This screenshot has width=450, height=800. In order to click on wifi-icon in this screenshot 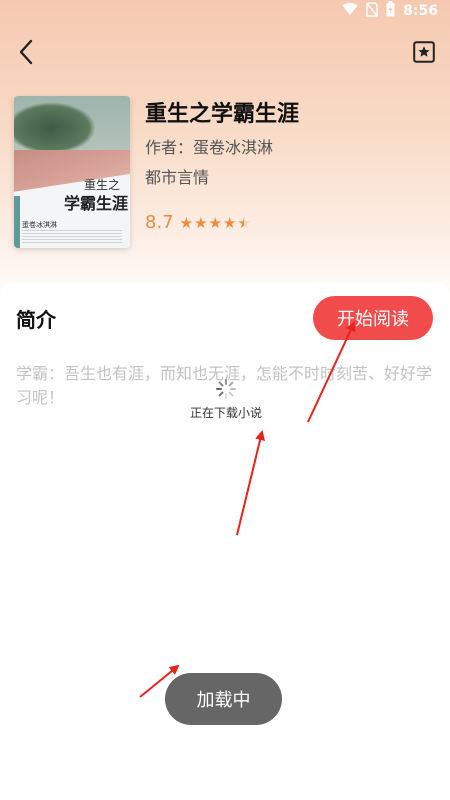, I will do `click(350, 11)`.